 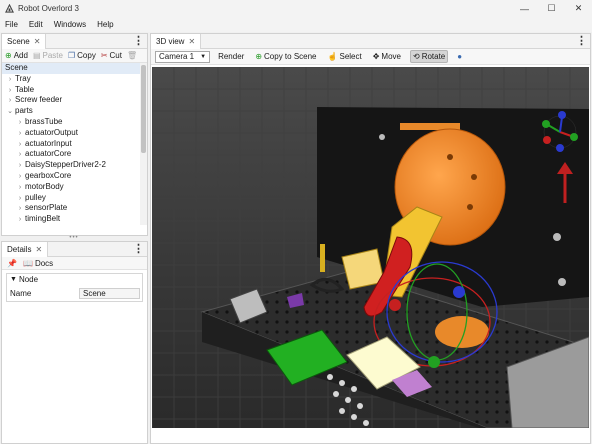 What do you see at coordinates (391, 56) in the screenshot?
I see `move-label: Move` at bounding box center [391, 56].